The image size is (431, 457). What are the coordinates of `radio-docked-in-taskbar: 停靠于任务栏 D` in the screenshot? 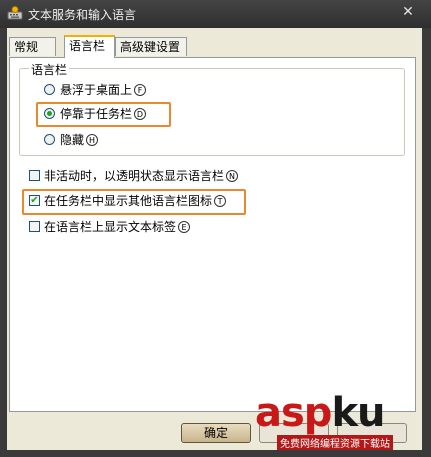 It's located at (95, 114).